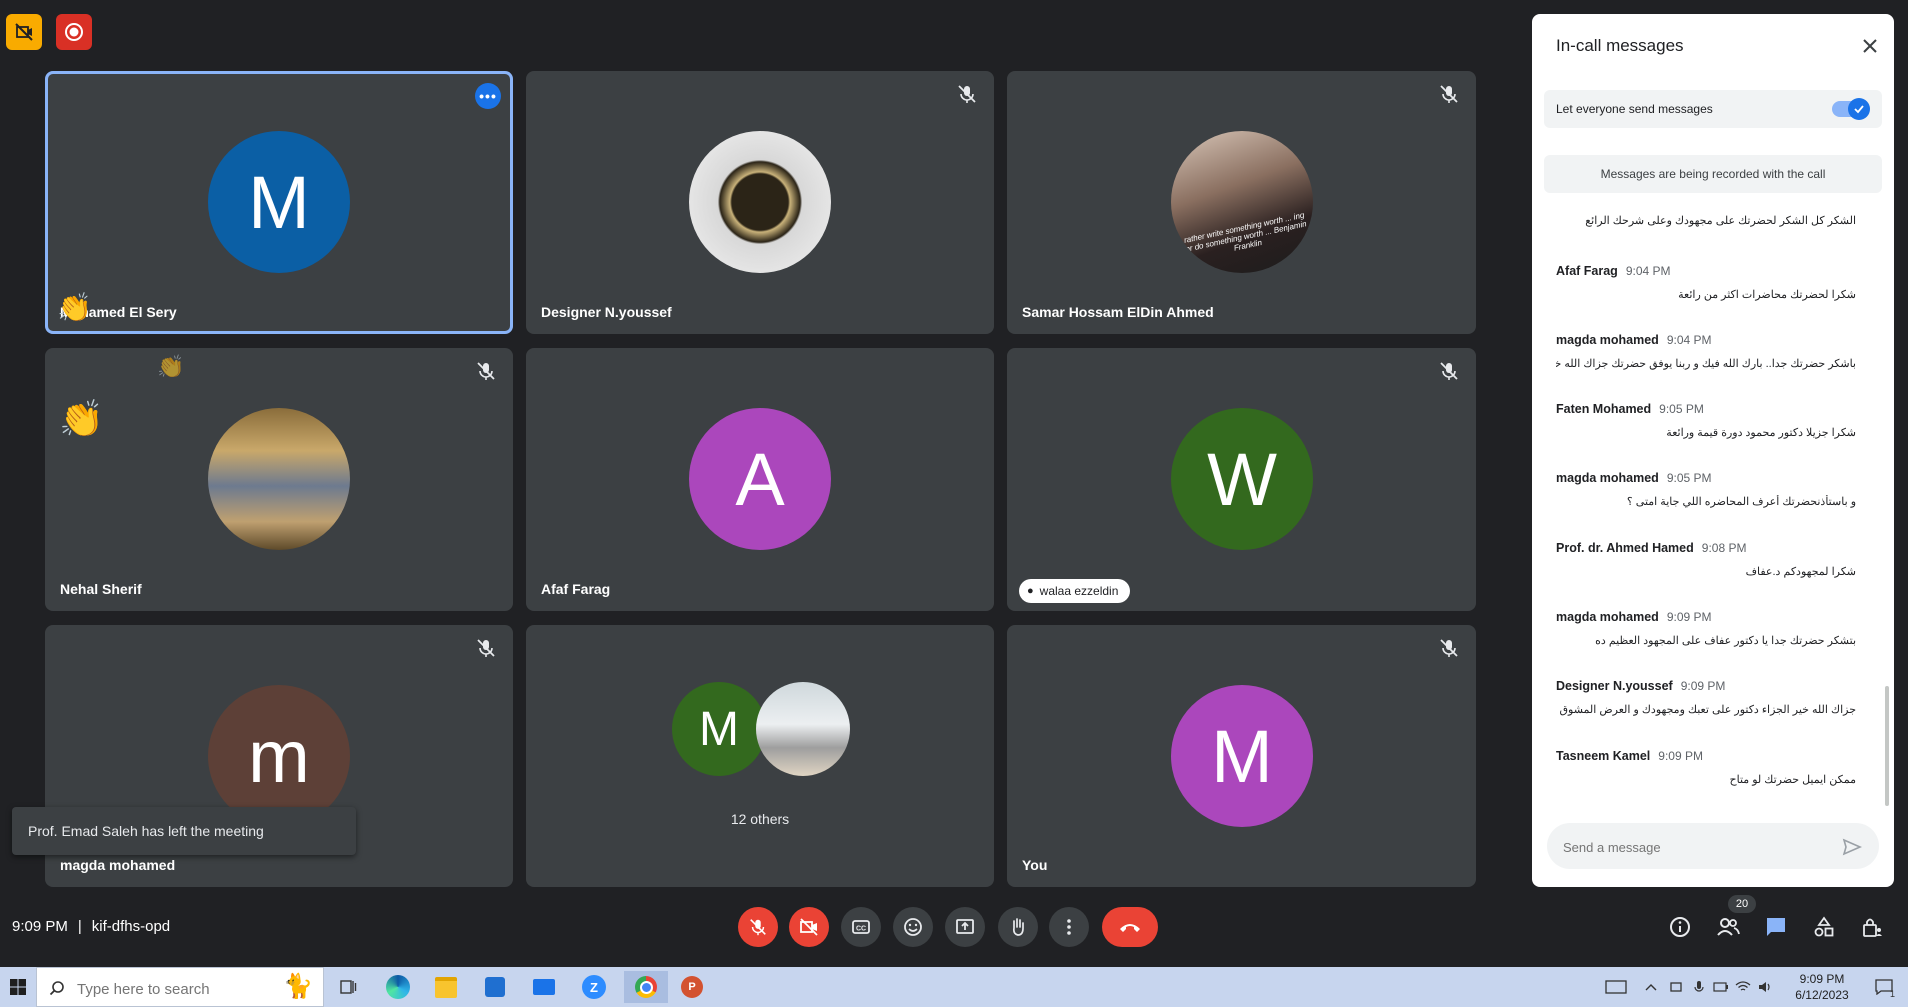 This screenshot has height=1007, width=1908. I want to click on participant-tile-mohamed-el-sery: M ••• Mohamed El Sery 👏, so click(279, 202).